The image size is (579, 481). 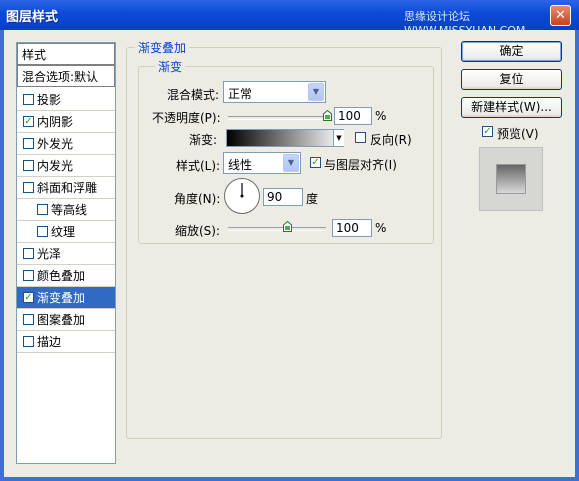 I want to click on gradient-dropdown-button: ▼, so click(x=338, y=138).